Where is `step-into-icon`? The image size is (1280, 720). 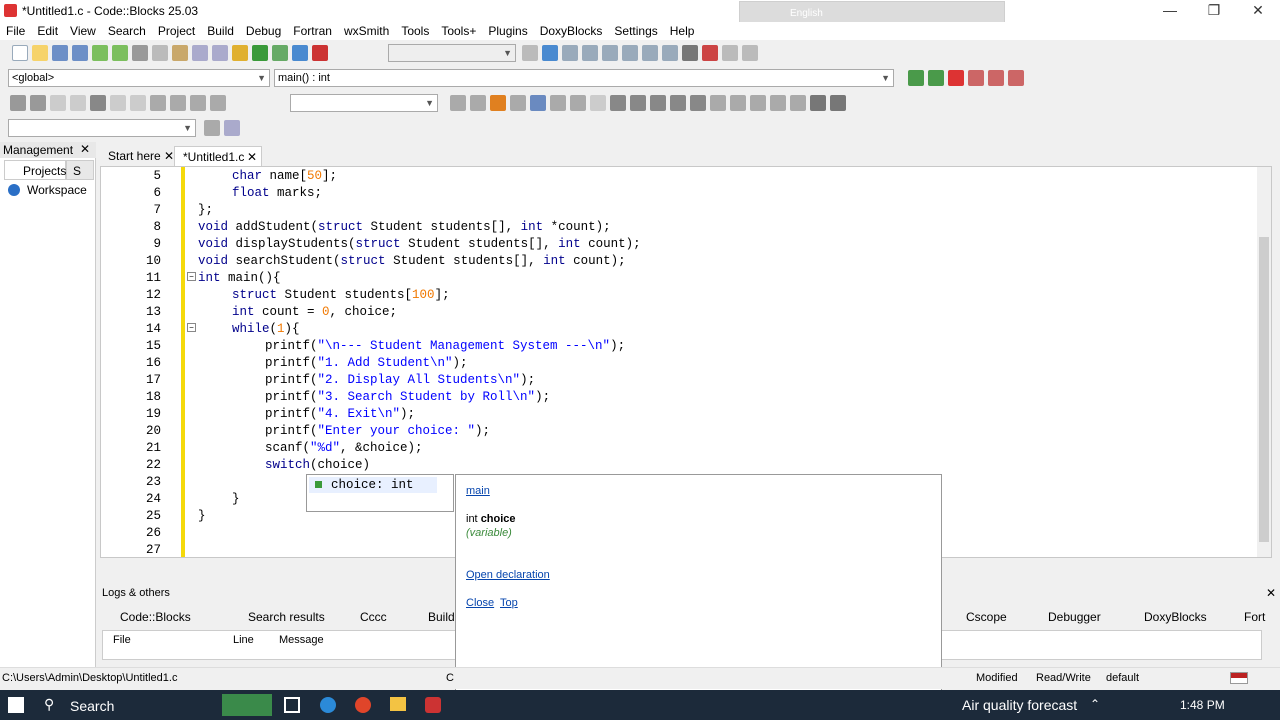 step-into-icon is located at coordinates (610, 53).